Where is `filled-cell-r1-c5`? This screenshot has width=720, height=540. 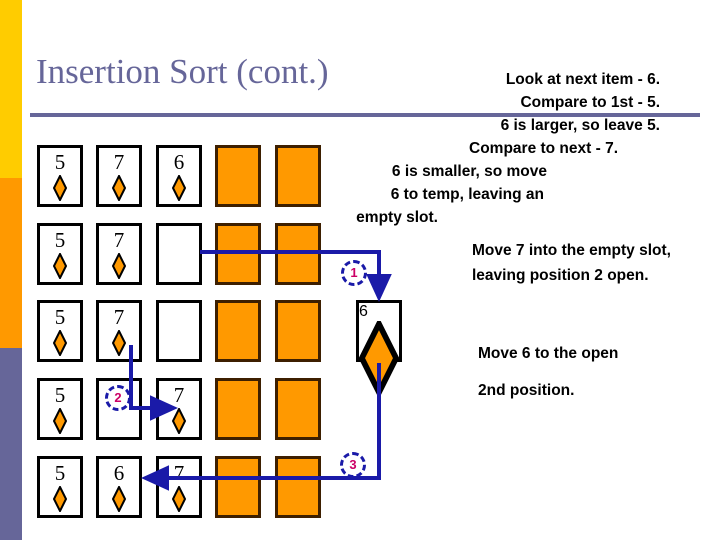
filled-cell-r1-c5 is located at coordinates (298, 176).